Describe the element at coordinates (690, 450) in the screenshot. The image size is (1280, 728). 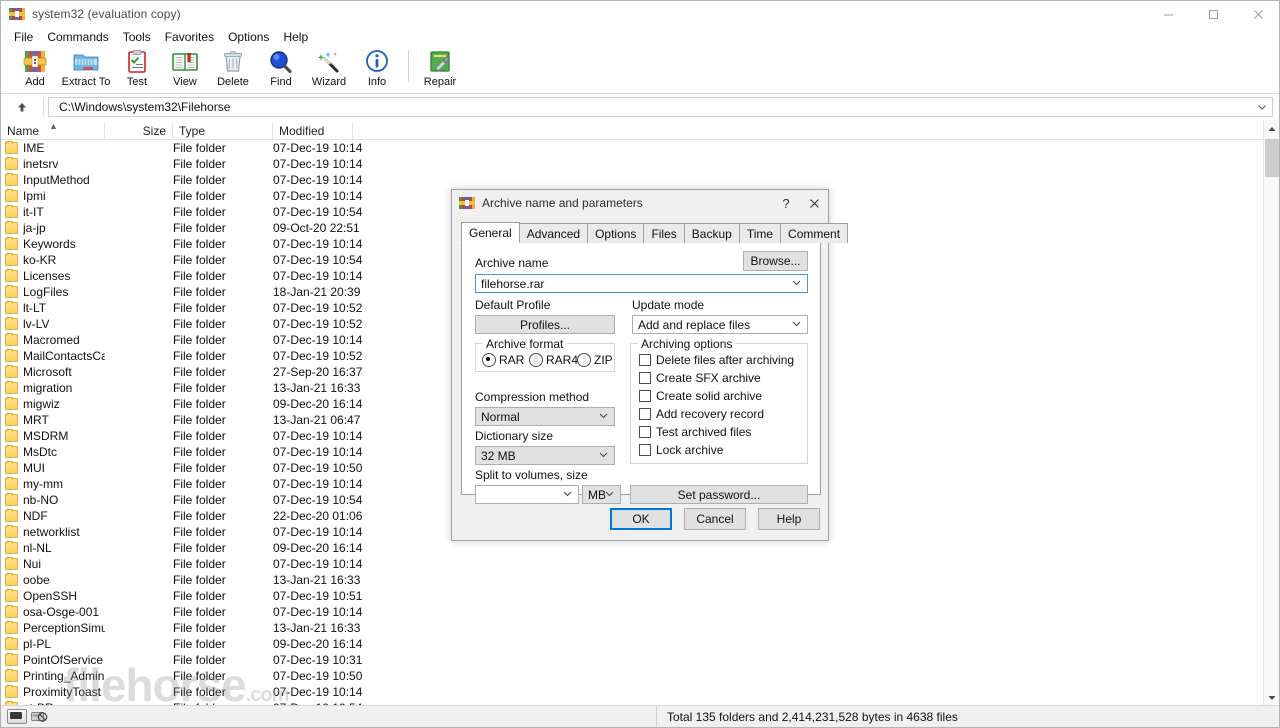
I see `checkbox-label: Lock archive` at that location.